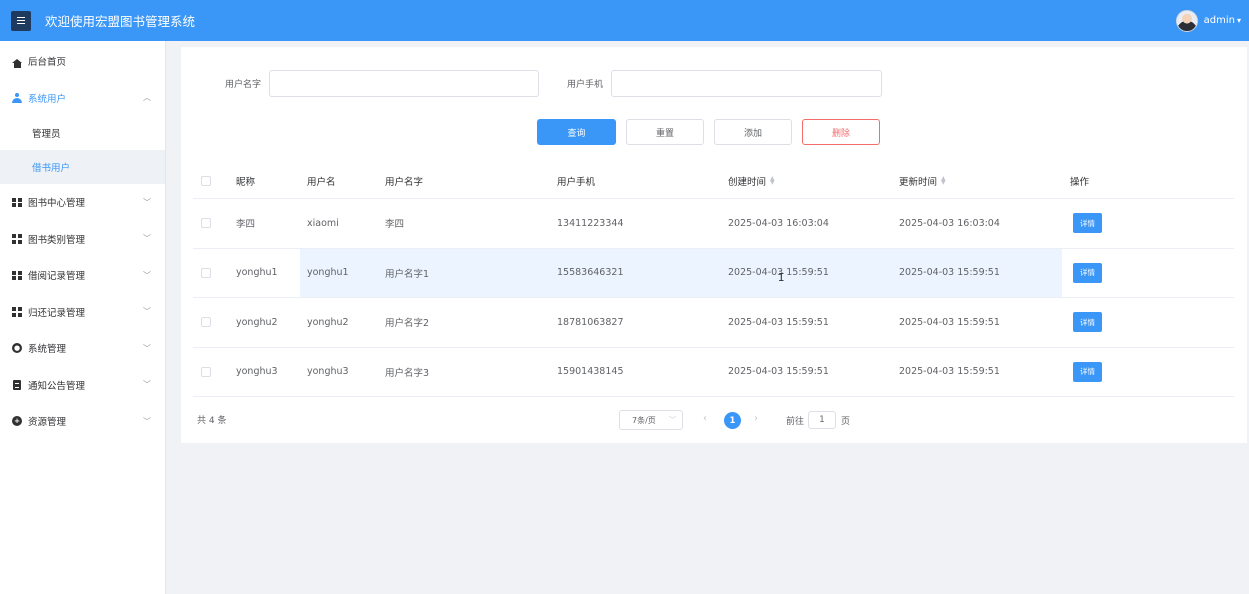 This screenshot has height=594, width=1249. What do you see at coordinates (17, 62) in the screenshot?
I see `home-icon` at bounding box center [17, 62].